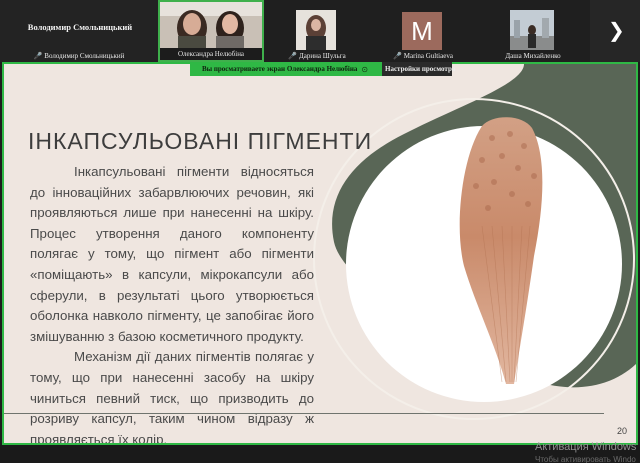  Describe the element at coordinates (501, 250) in the screenshot. I see `hair-swatch-image` at that location.